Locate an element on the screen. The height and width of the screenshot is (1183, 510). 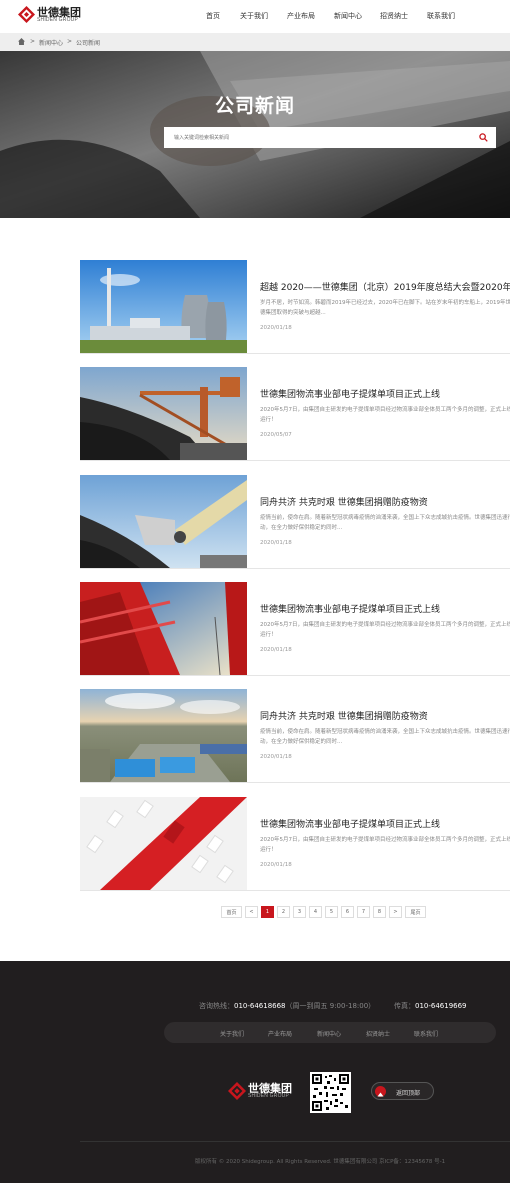
nav-careers: 招贤纳士 is located at coordinates (394, 16).